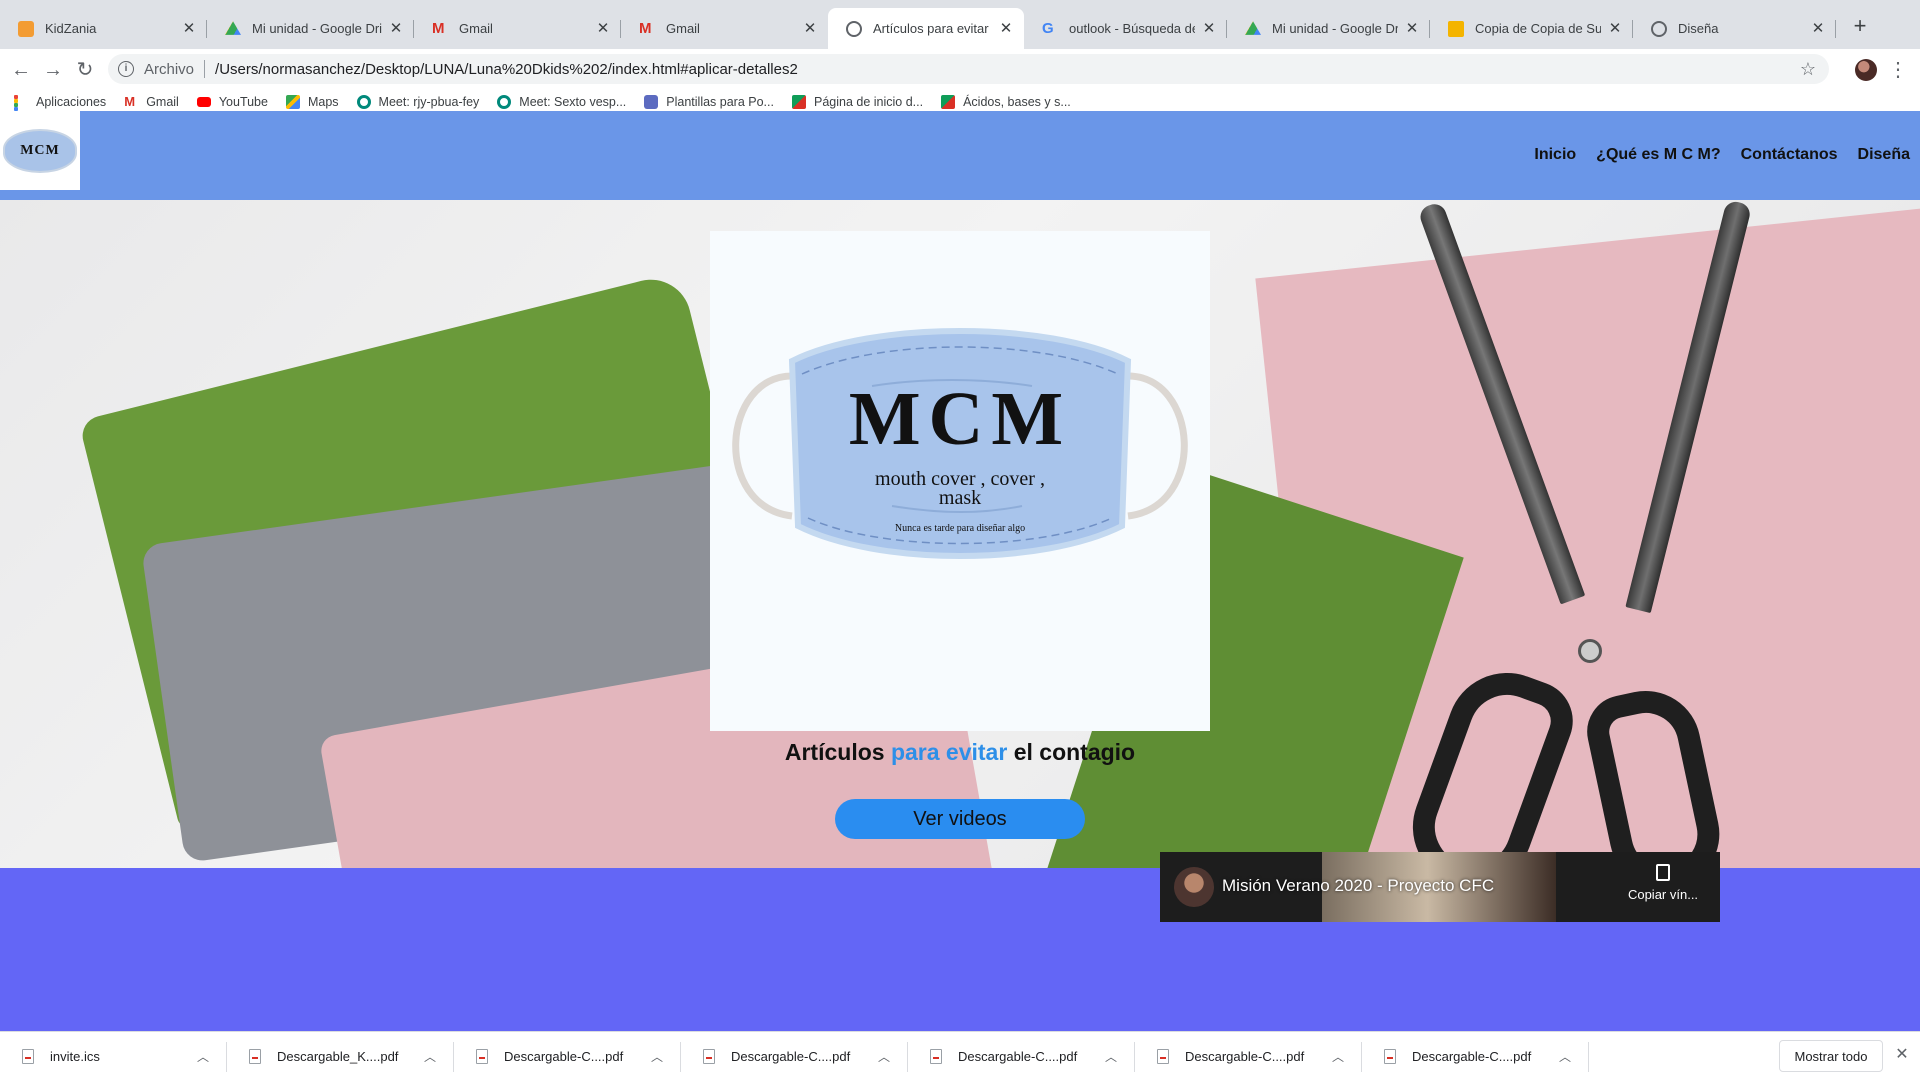 The width and height of the screenshot is (1920, 1080). I want to click on google-drive-icon, so click(233, 28).